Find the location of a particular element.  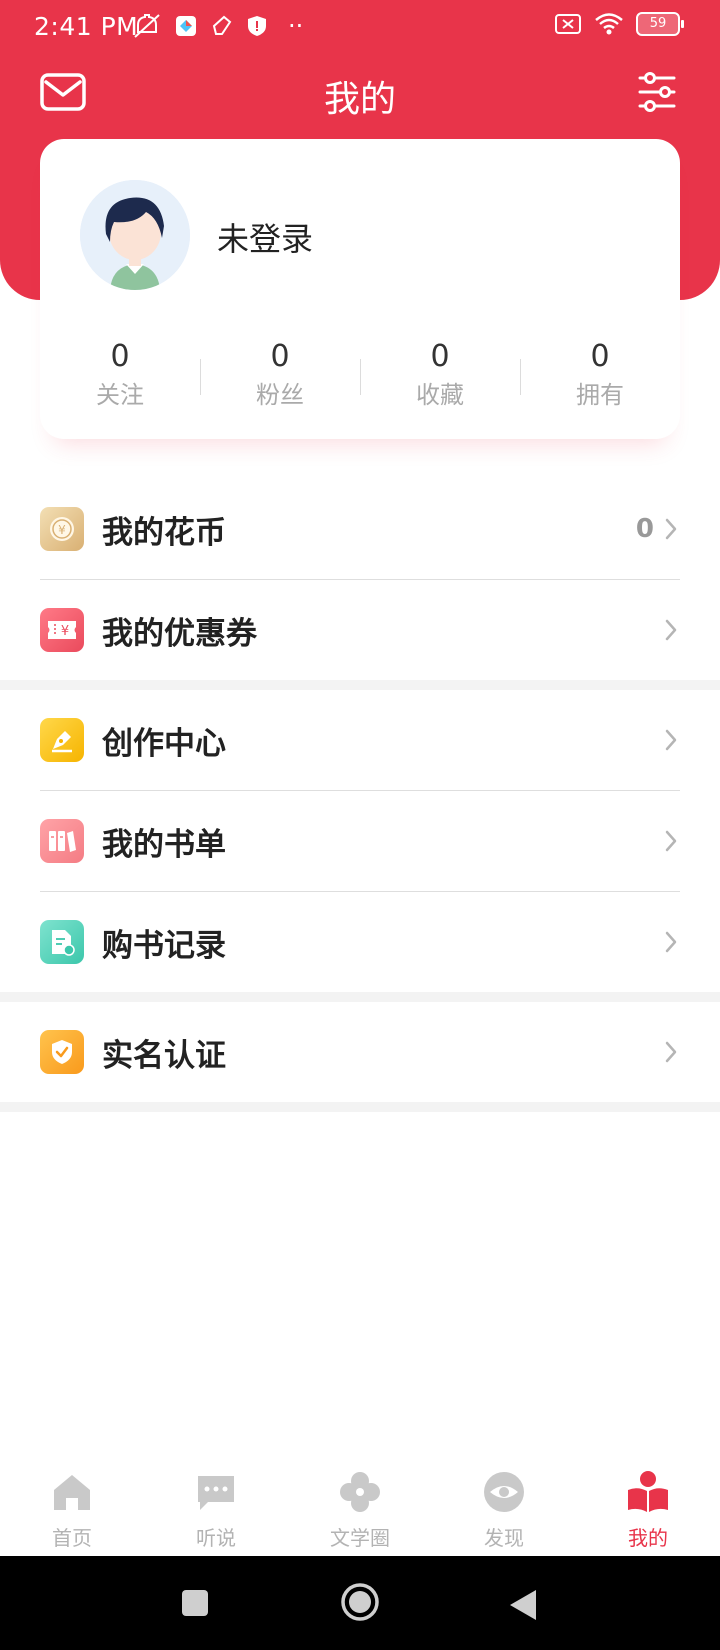

menu-item-booklist: 我的书单 is located at coordinates (360, 841).